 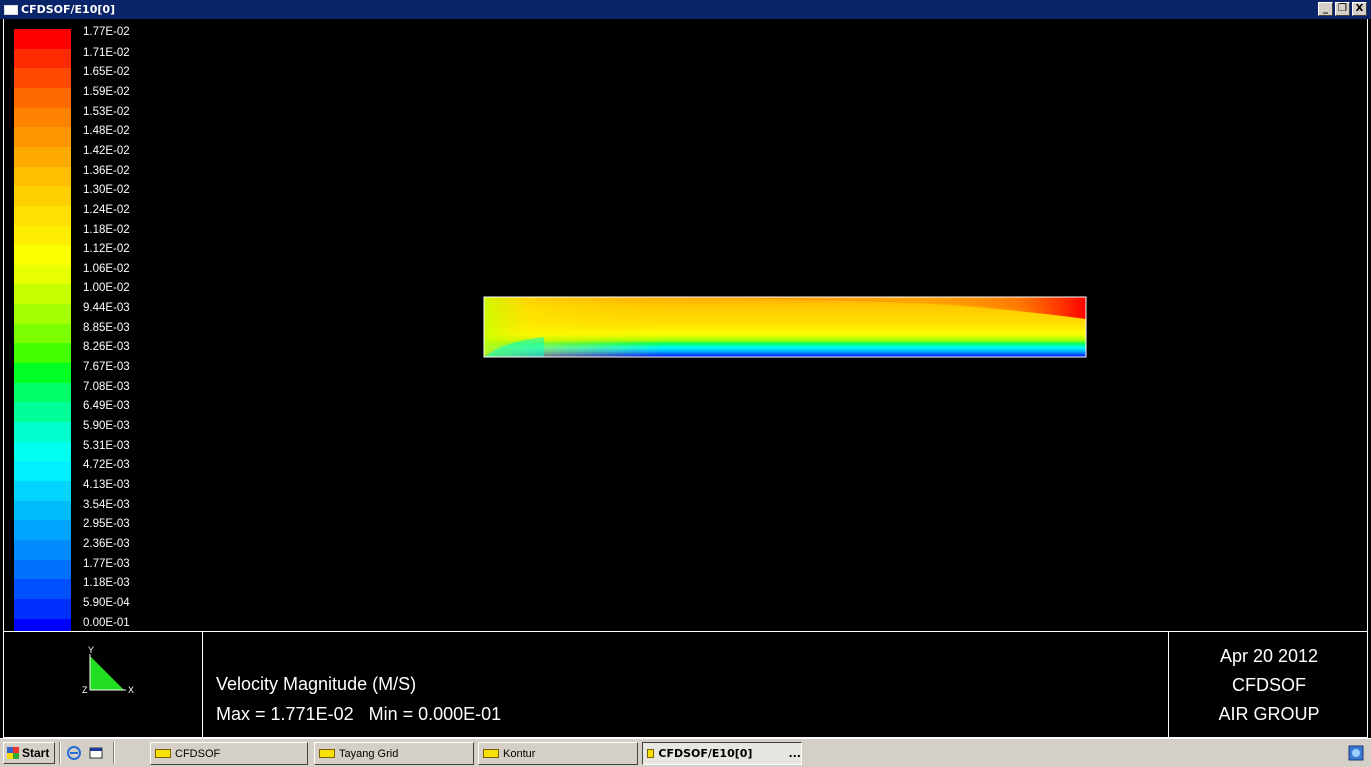 What do you see at coordinates (91, 650) in the screenshot?
I see `axis-y-label: Y` at bounding box center [91, 650].